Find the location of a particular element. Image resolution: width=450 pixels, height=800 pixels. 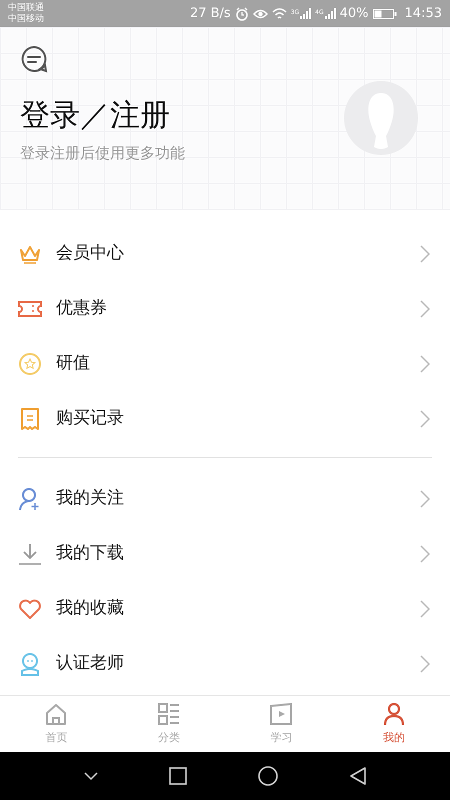

me-icon is located at coordinates (394, 714).